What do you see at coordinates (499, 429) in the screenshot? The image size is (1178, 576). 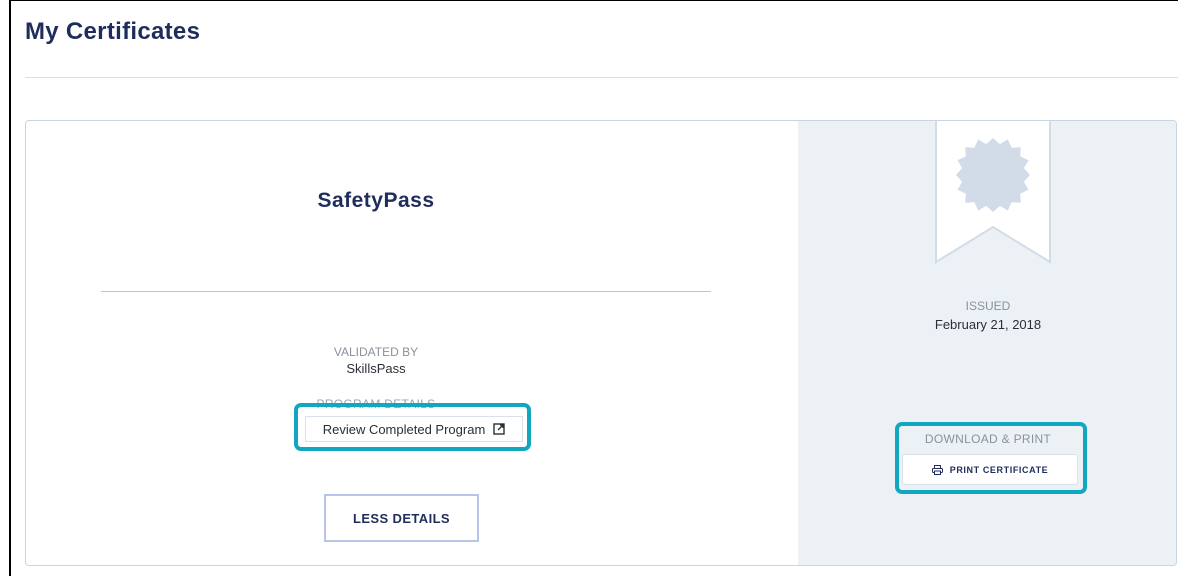 I see `external-link-icon` at bounding box center [499, 429].